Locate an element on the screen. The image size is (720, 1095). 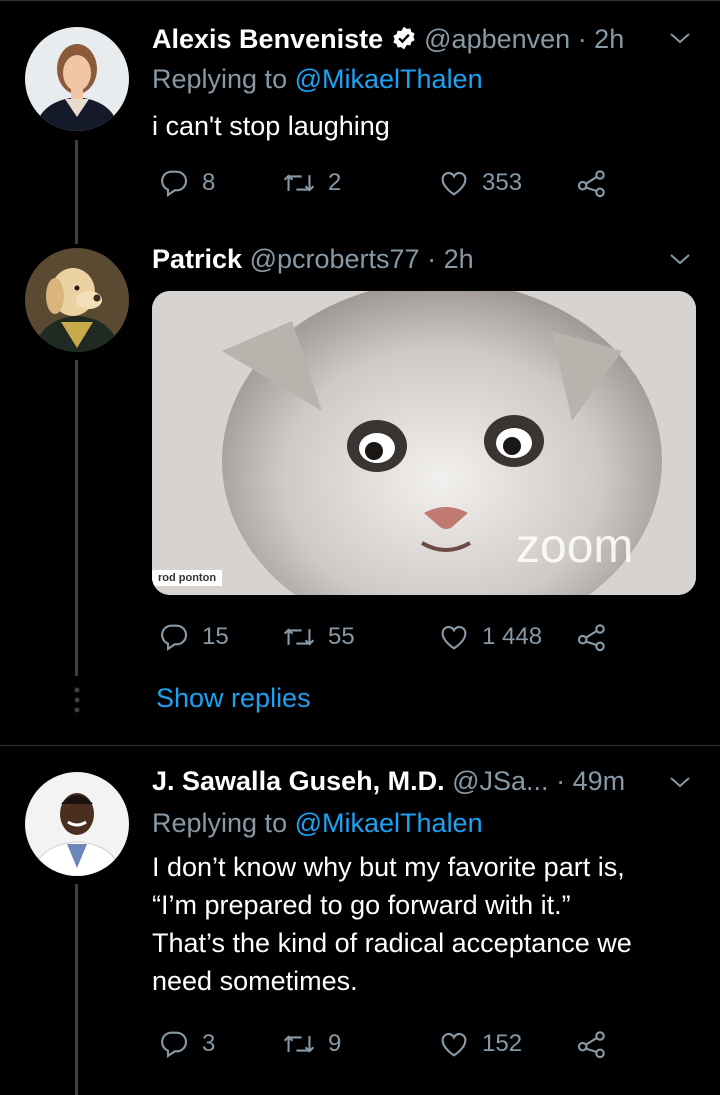
retweet-button: 9 is located at coordinates (311, 1044).